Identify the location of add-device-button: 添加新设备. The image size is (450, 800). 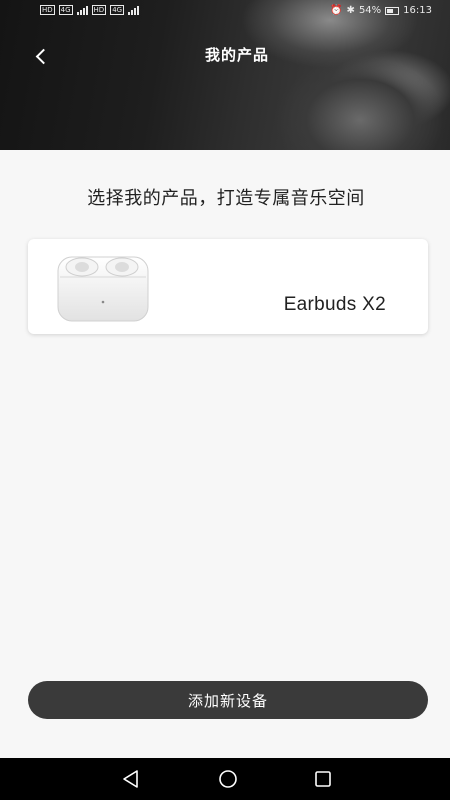
(228, 700).